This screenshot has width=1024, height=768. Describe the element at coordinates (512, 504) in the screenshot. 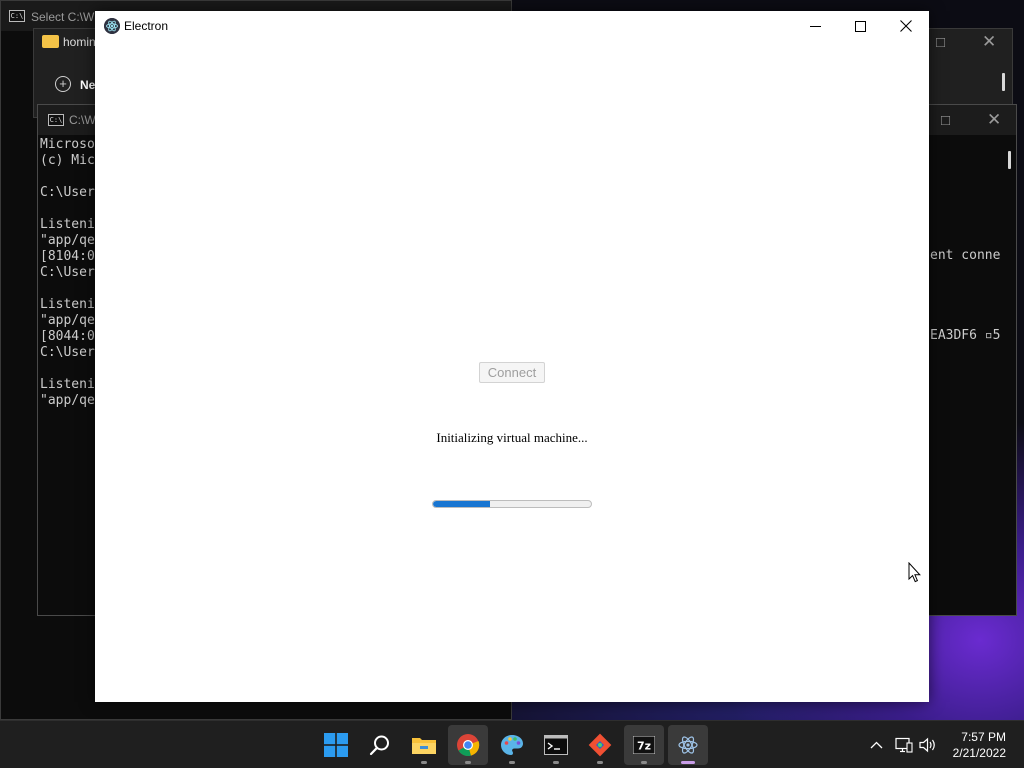

I see `progress-bar` at that location.